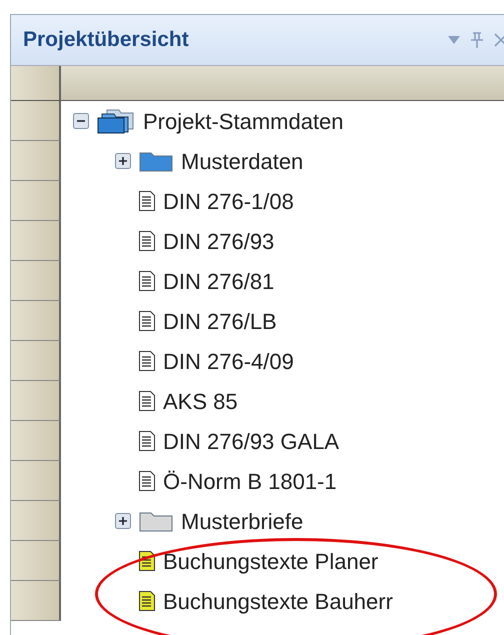 This screenshot has height=635, width=504. I want to click on folder-stack-icon, so click(116, 121).